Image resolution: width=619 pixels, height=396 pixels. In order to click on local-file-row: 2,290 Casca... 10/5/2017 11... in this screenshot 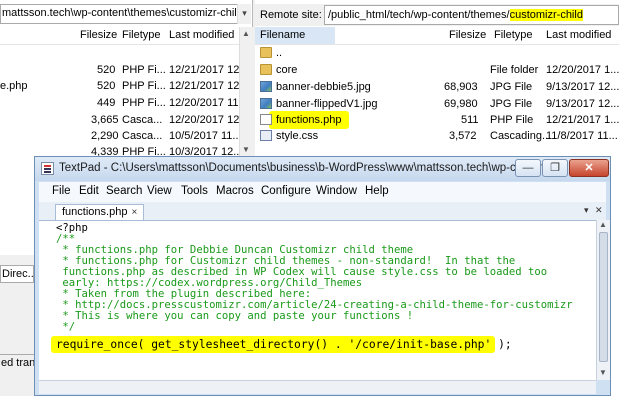, I will do `click(121, 136)`.